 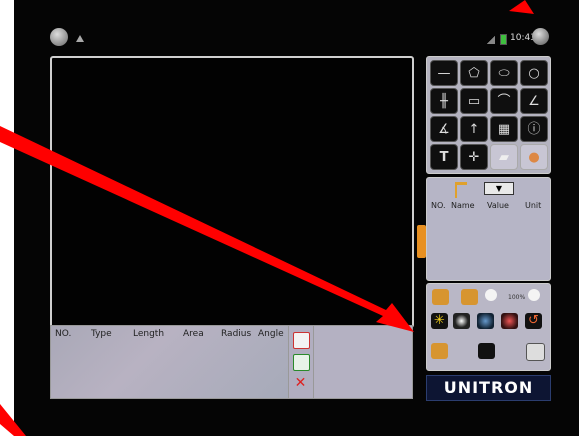 I want to click on arrow-top-right, so click(x=521, y=7).